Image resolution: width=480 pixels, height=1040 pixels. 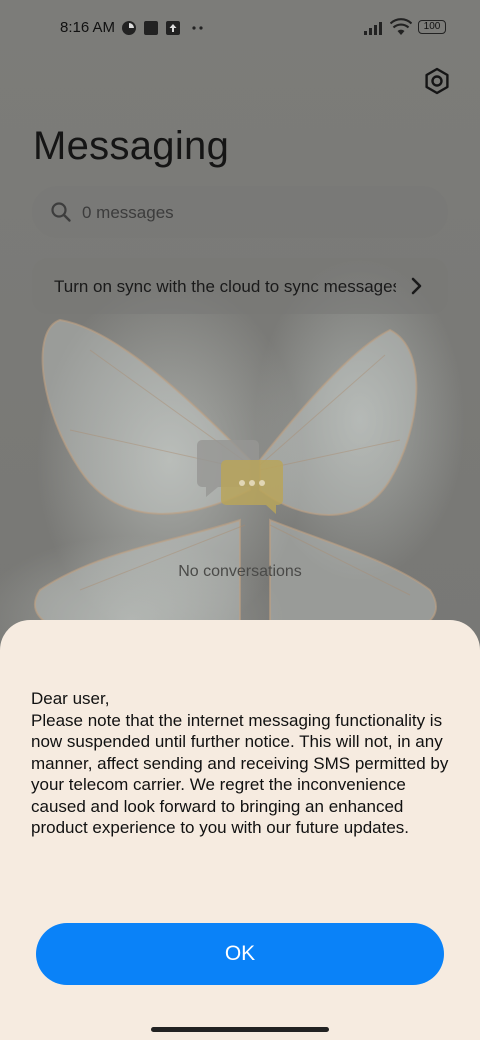 I want to click on battery-icon: 100, so click(x=432, y=27).